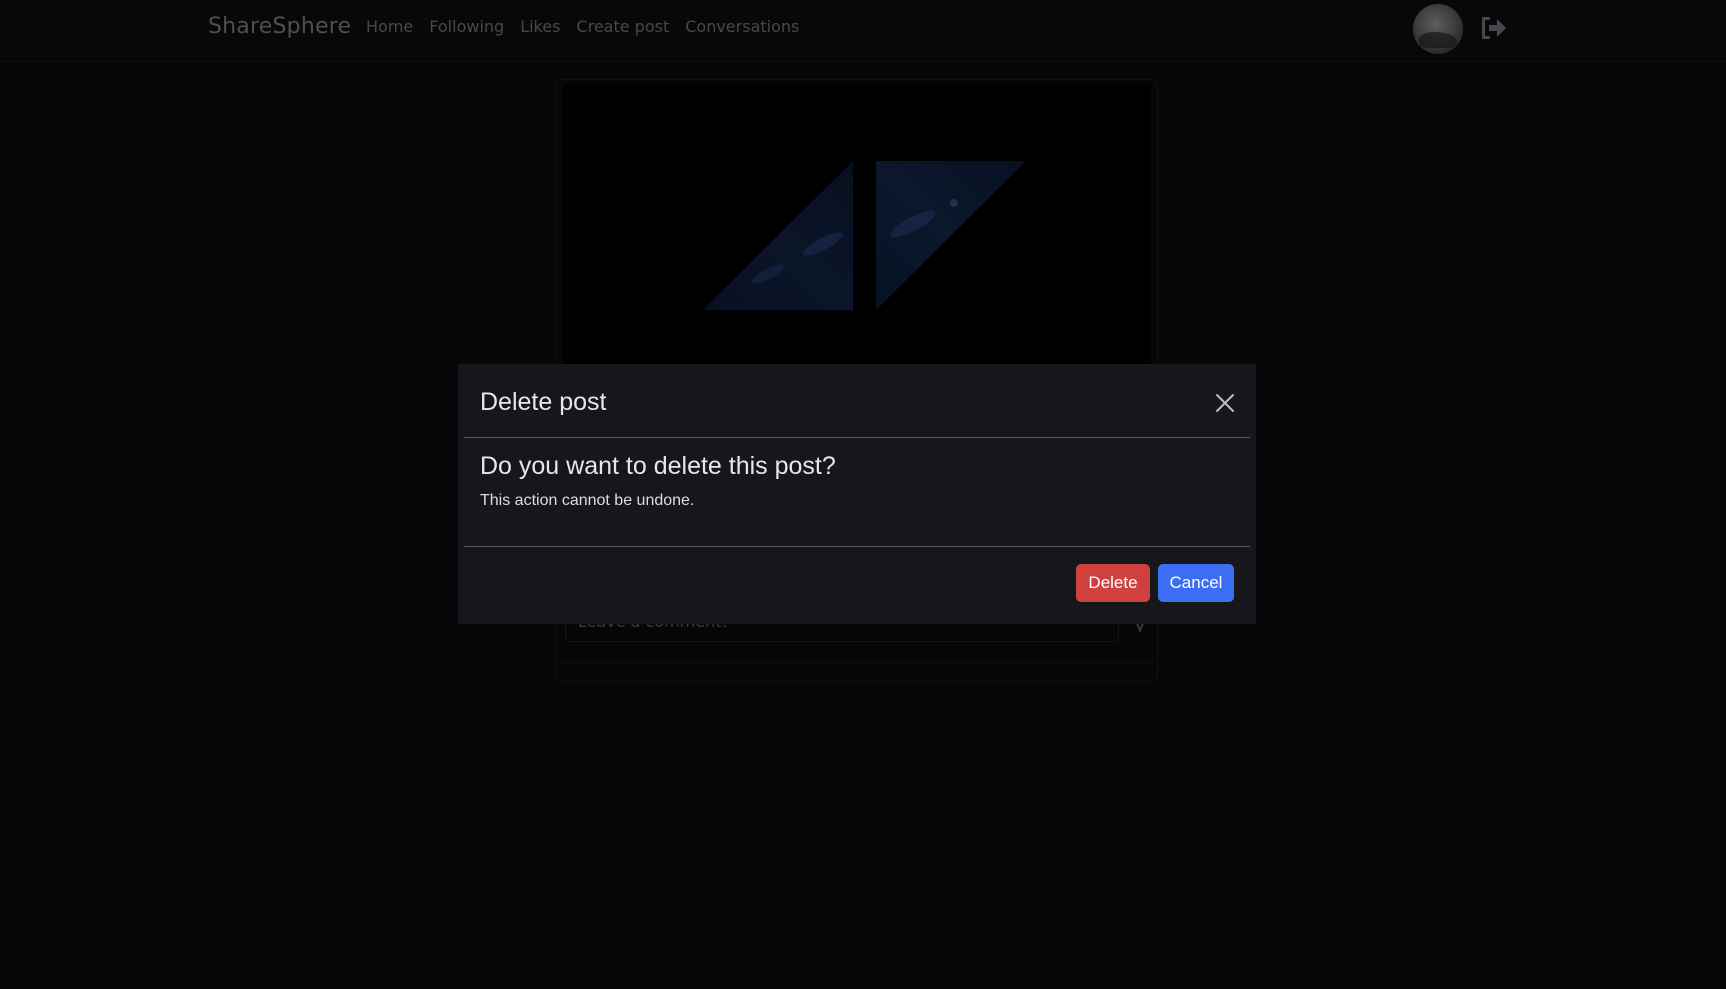 The width and height of the screenshot is (1726, 989). I want to click on modal-question: Do you want to delete this post?, so click(658, 466).